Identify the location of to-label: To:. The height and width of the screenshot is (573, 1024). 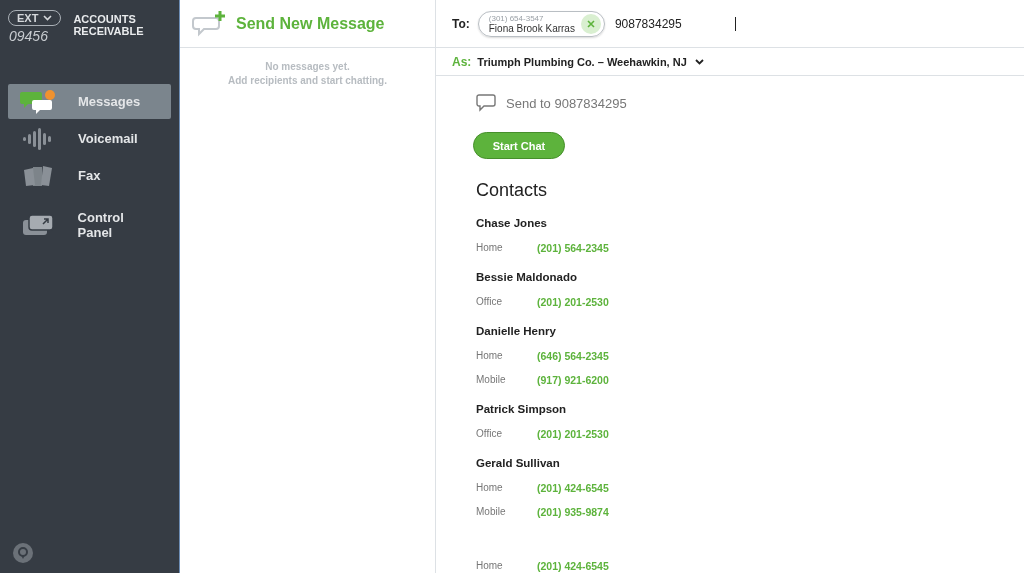
(461, 23).